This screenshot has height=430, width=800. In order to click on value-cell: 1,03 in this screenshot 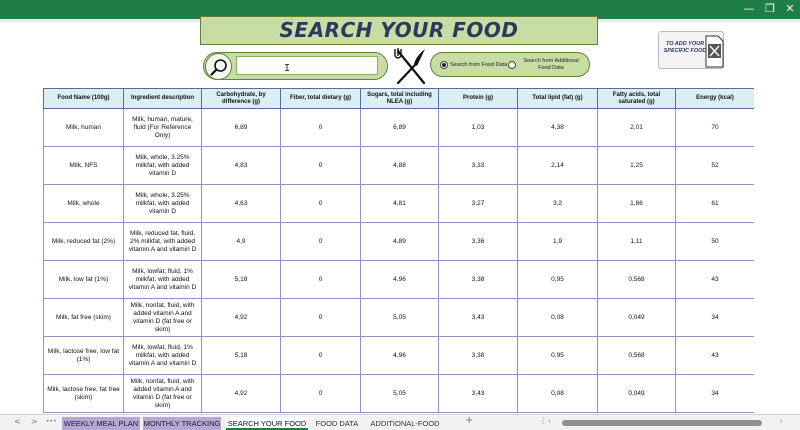, I will do `click(478, 127)`.